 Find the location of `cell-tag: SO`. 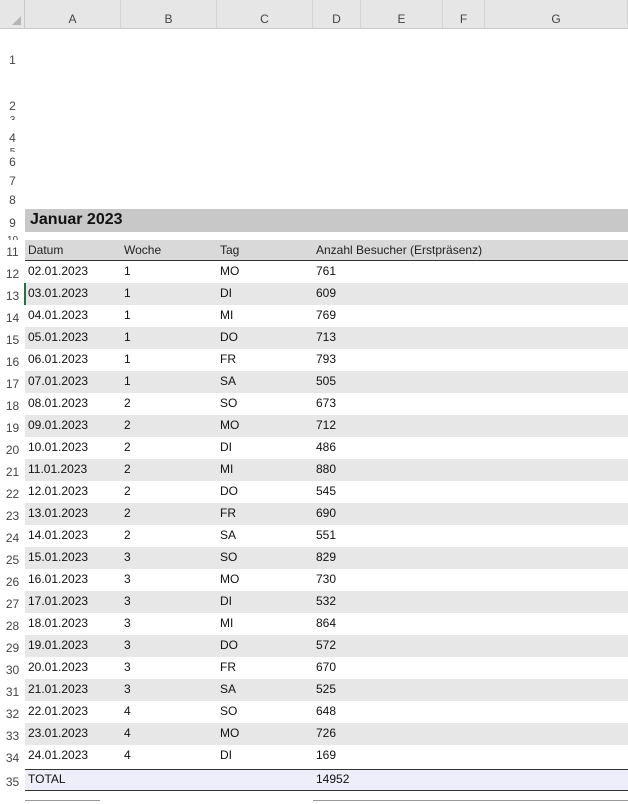

cell-tag: SO is located at coordinates (228, 711).